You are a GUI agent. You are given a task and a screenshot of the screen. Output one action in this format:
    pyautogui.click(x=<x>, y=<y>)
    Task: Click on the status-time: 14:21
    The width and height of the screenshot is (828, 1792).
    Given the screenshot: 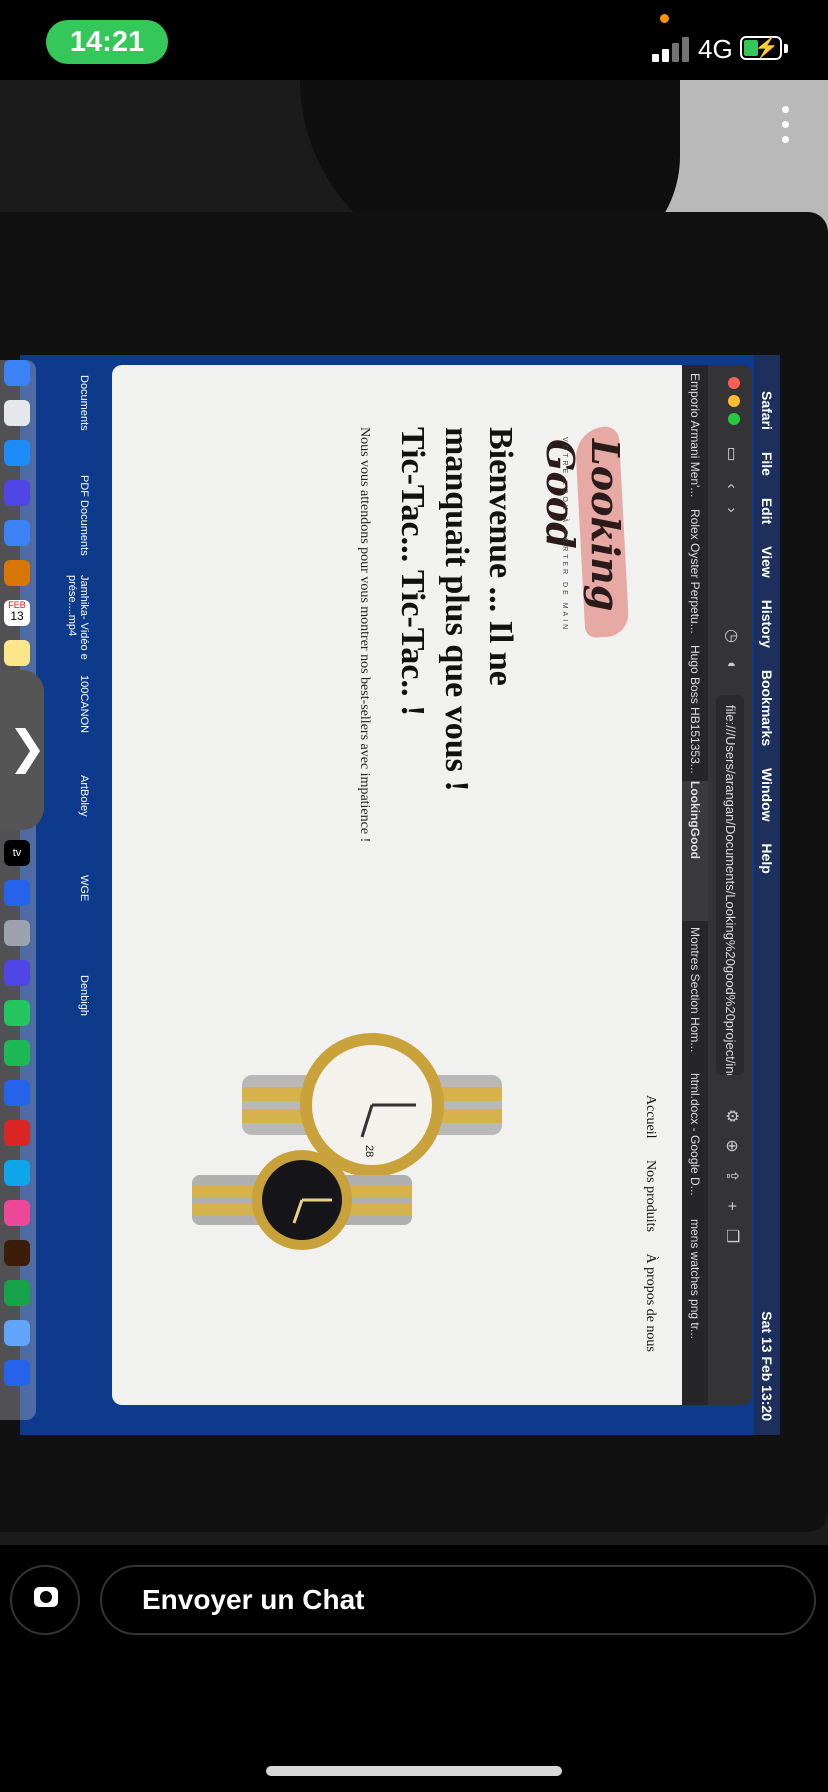 What is the action you would take?
    pyautogui.click(x=107, y=42)
    